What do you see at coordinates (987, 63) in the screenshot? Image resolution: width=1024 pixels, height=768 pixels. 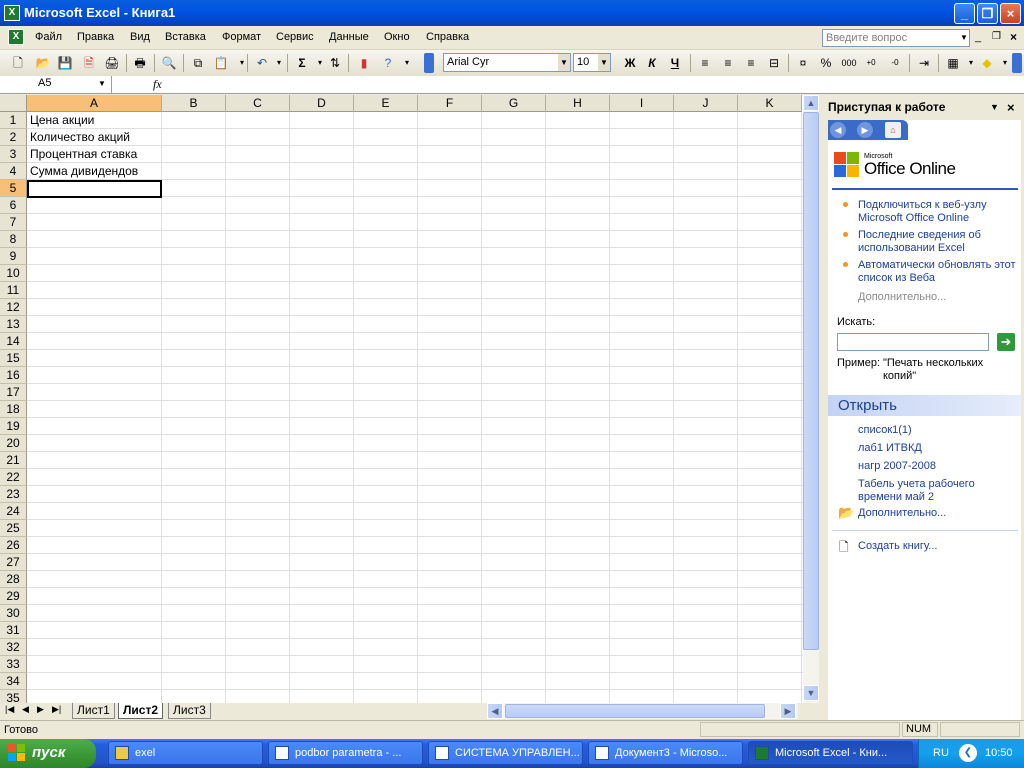 I see `fill-color-icon: ◆` at bounding box center [987, 63].